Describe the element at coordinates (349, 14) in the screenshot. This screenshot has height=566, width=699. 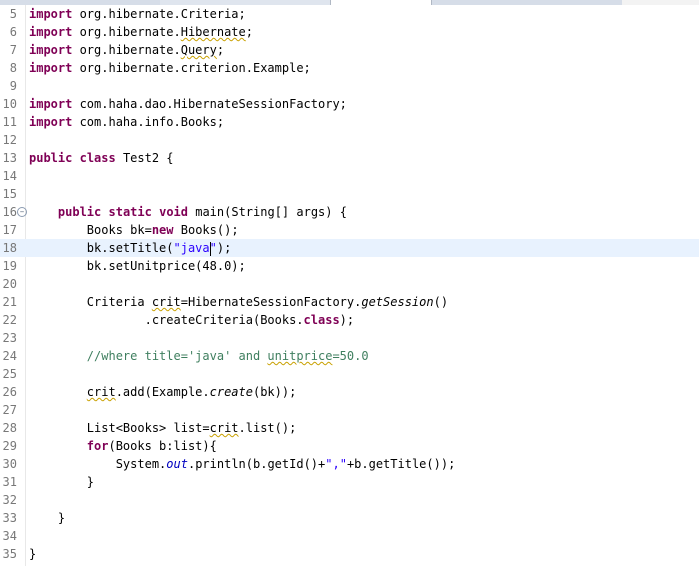
I see `code-line: 5 import org.hibernate.Criteria;` at that location.